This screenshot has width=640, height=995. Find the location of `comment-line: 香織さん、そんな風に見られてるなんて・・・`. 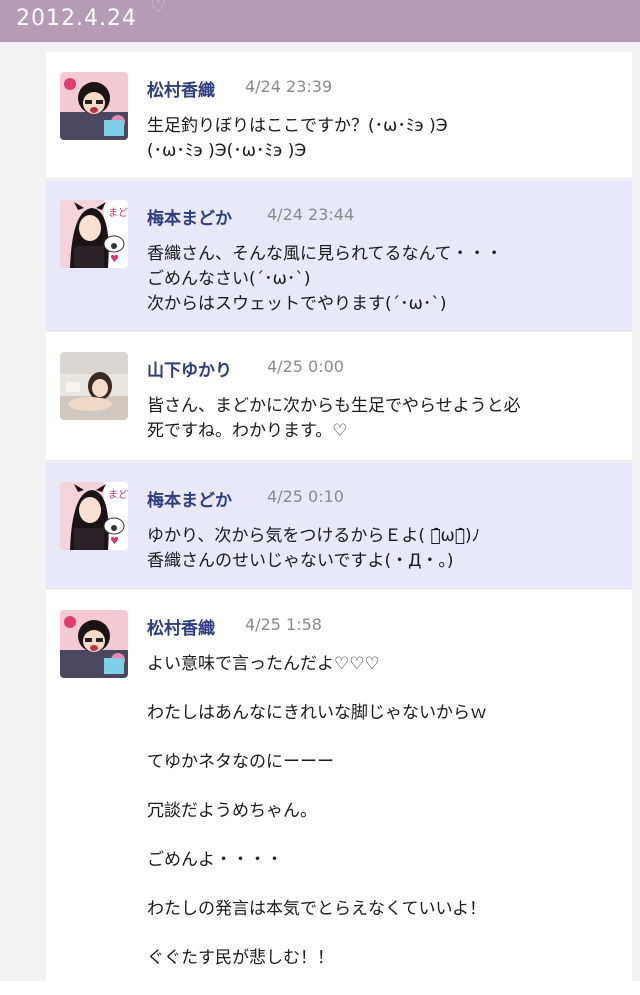

comment-line: 香織さん、そんな風に見られてるなんて・・・ is located at coordinates (325, 254).